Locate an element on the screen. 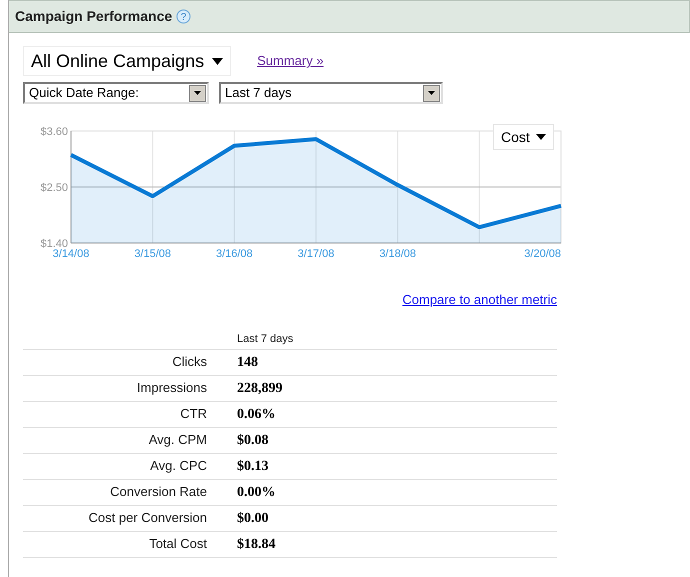 The height and width of the screenshot is (577, 690). campaign-dropdown: All Online Campaigns is located at coordinates (127, 61).